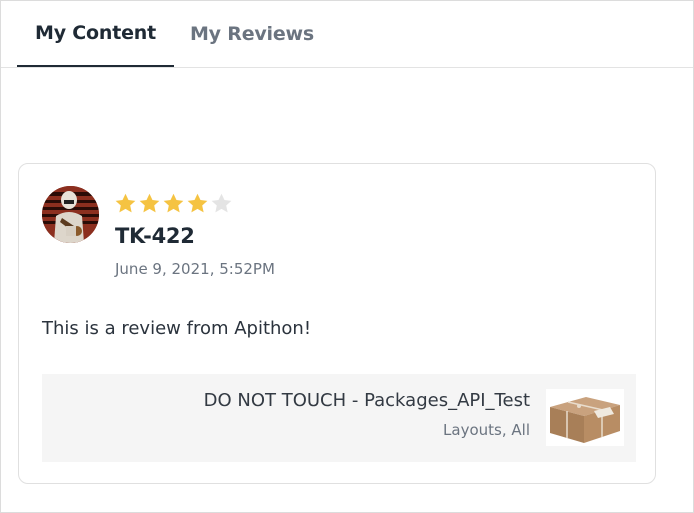  Describe the element at coordinates (177, 328) in the screenshot. I see `review-text: This is a review from Apithon!` at that location.